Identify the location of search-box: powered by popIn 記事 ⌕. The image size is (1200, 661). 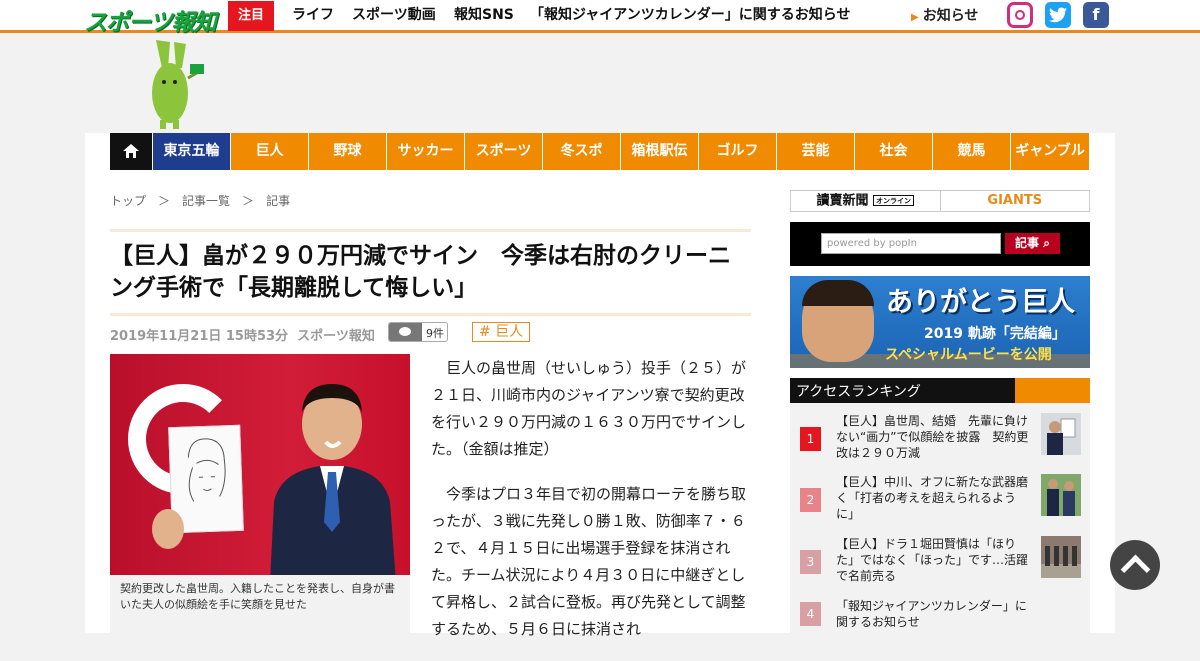
(940, 244).